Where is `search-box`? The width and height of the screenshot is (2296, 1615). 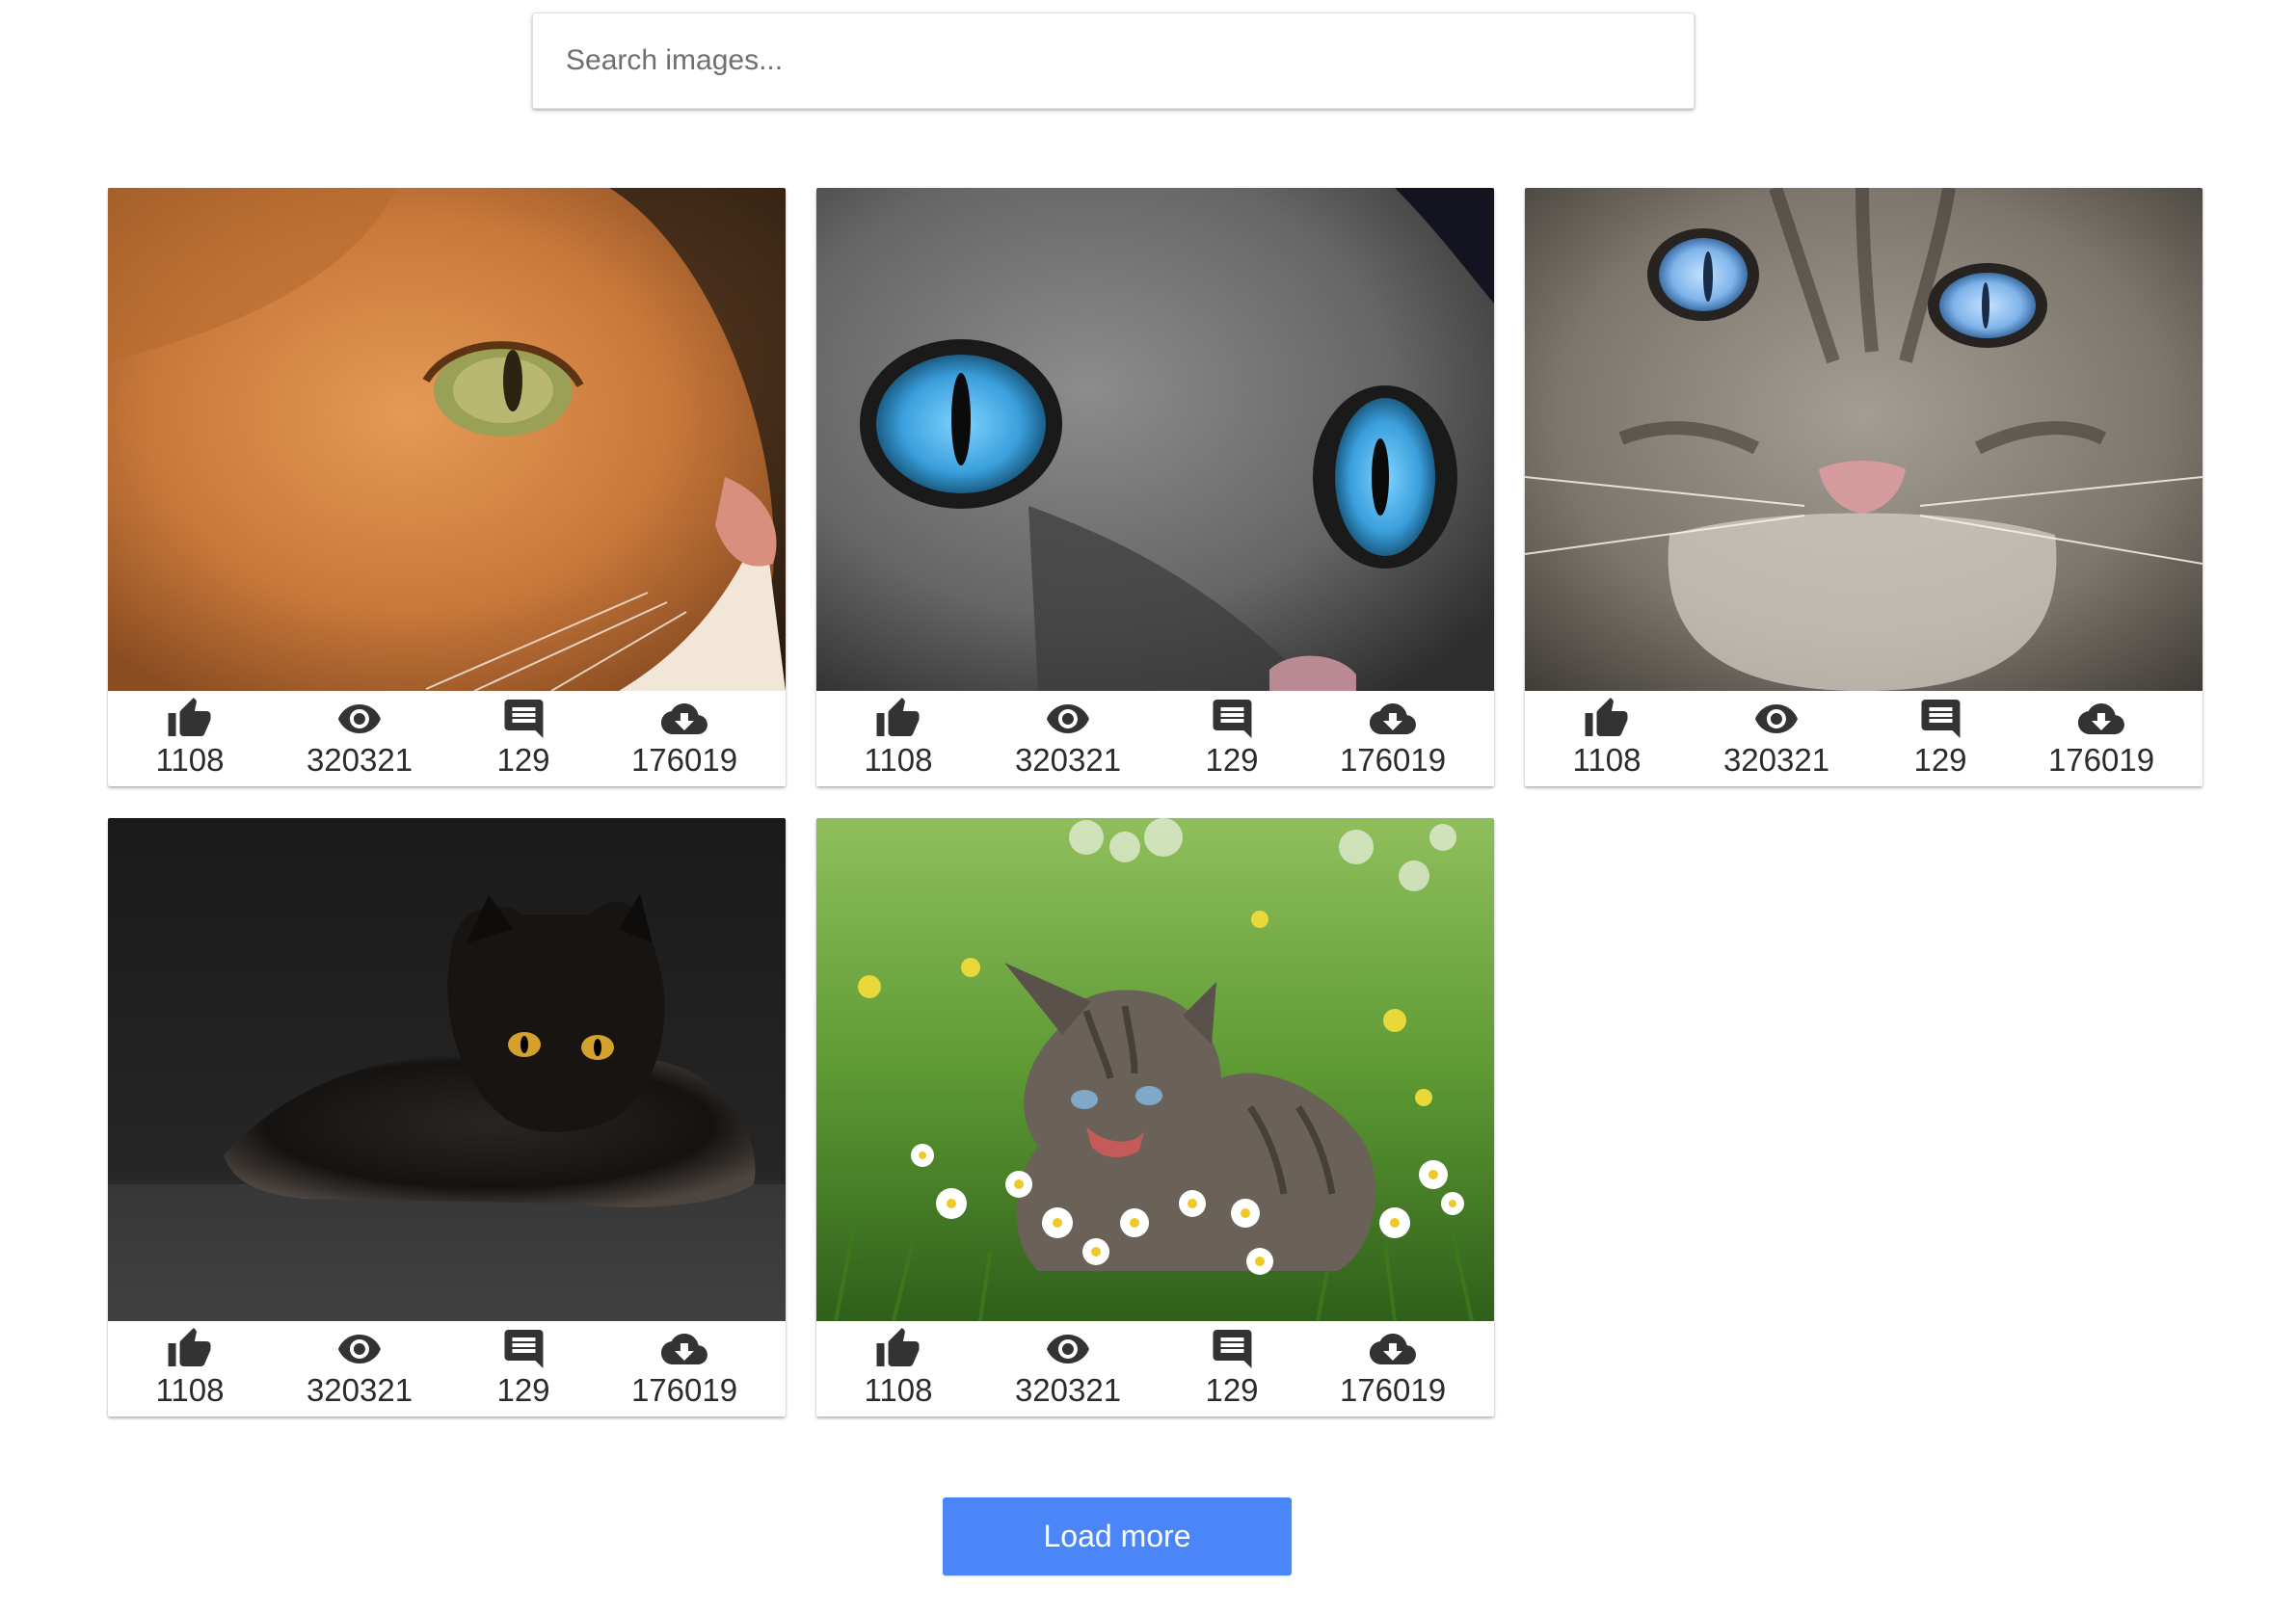 search-box is located at coordinates (1114, 61).